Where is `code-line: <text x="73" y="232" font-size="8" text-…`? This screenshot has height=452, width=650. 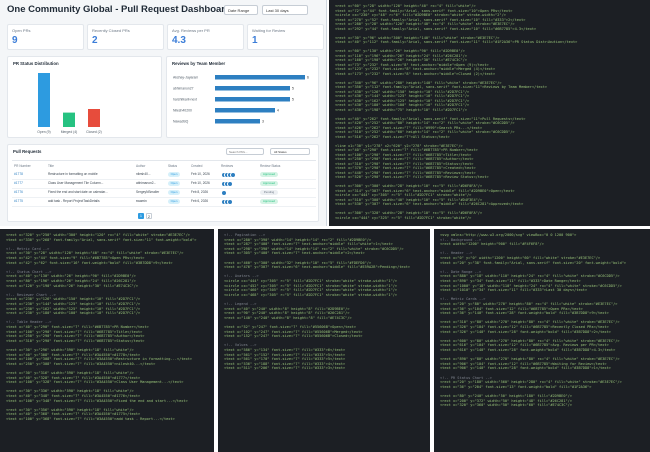
code-line: <text x="73" y="232" font-size="8" text-… is located at coordinates (412, 64).